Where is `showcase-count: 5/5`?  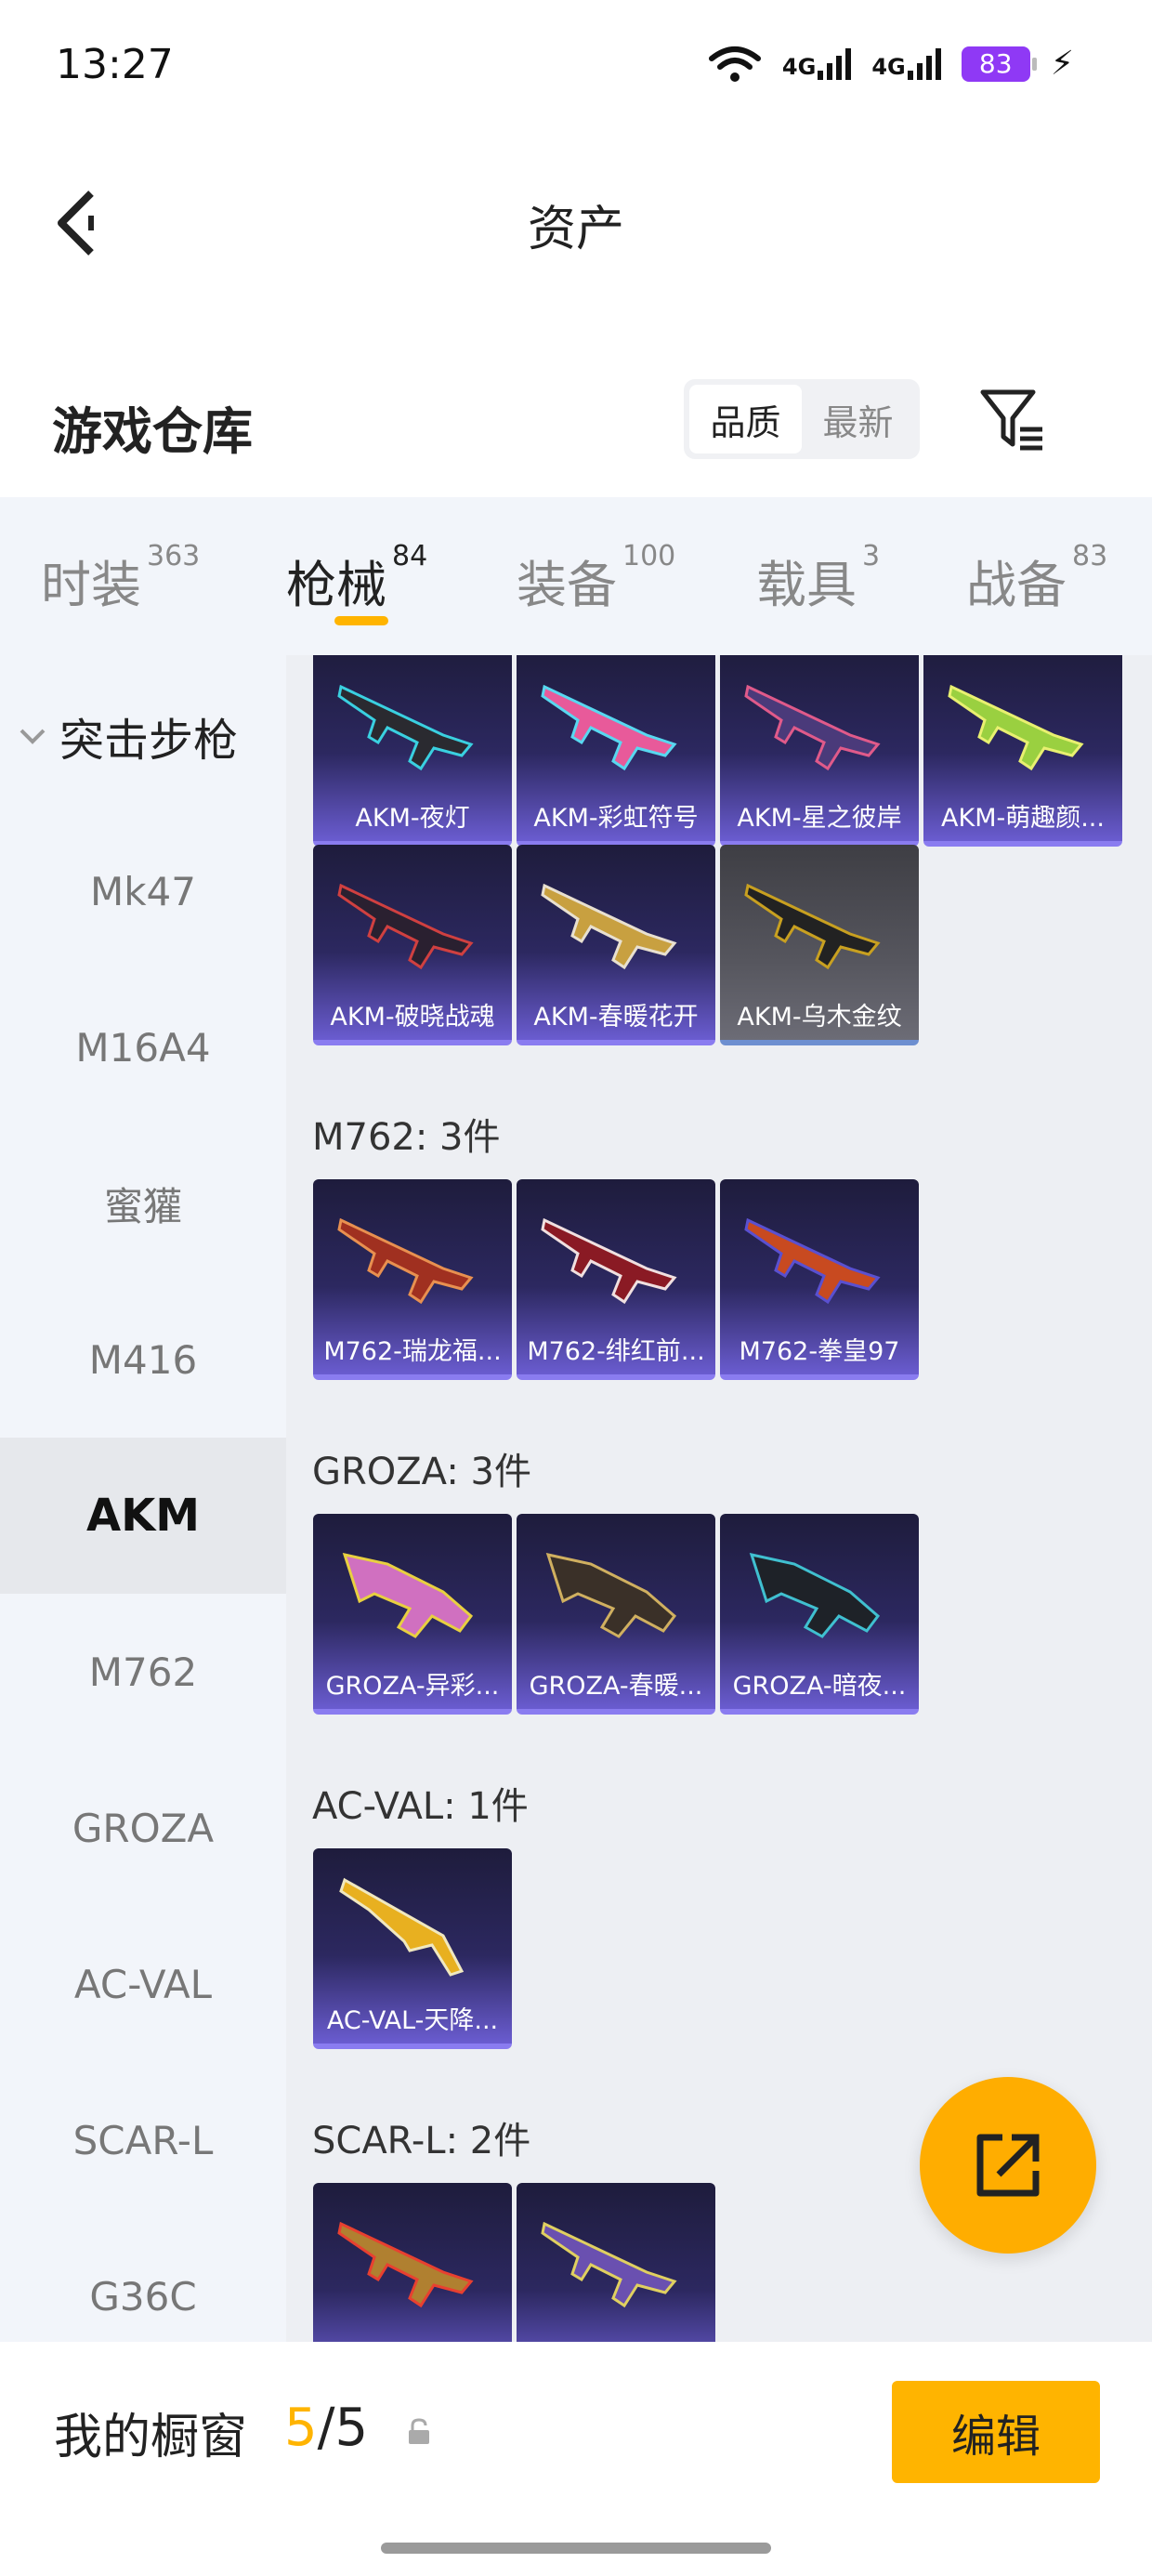 showcase-count: 5/5 is located at coordinates (326, 2428).